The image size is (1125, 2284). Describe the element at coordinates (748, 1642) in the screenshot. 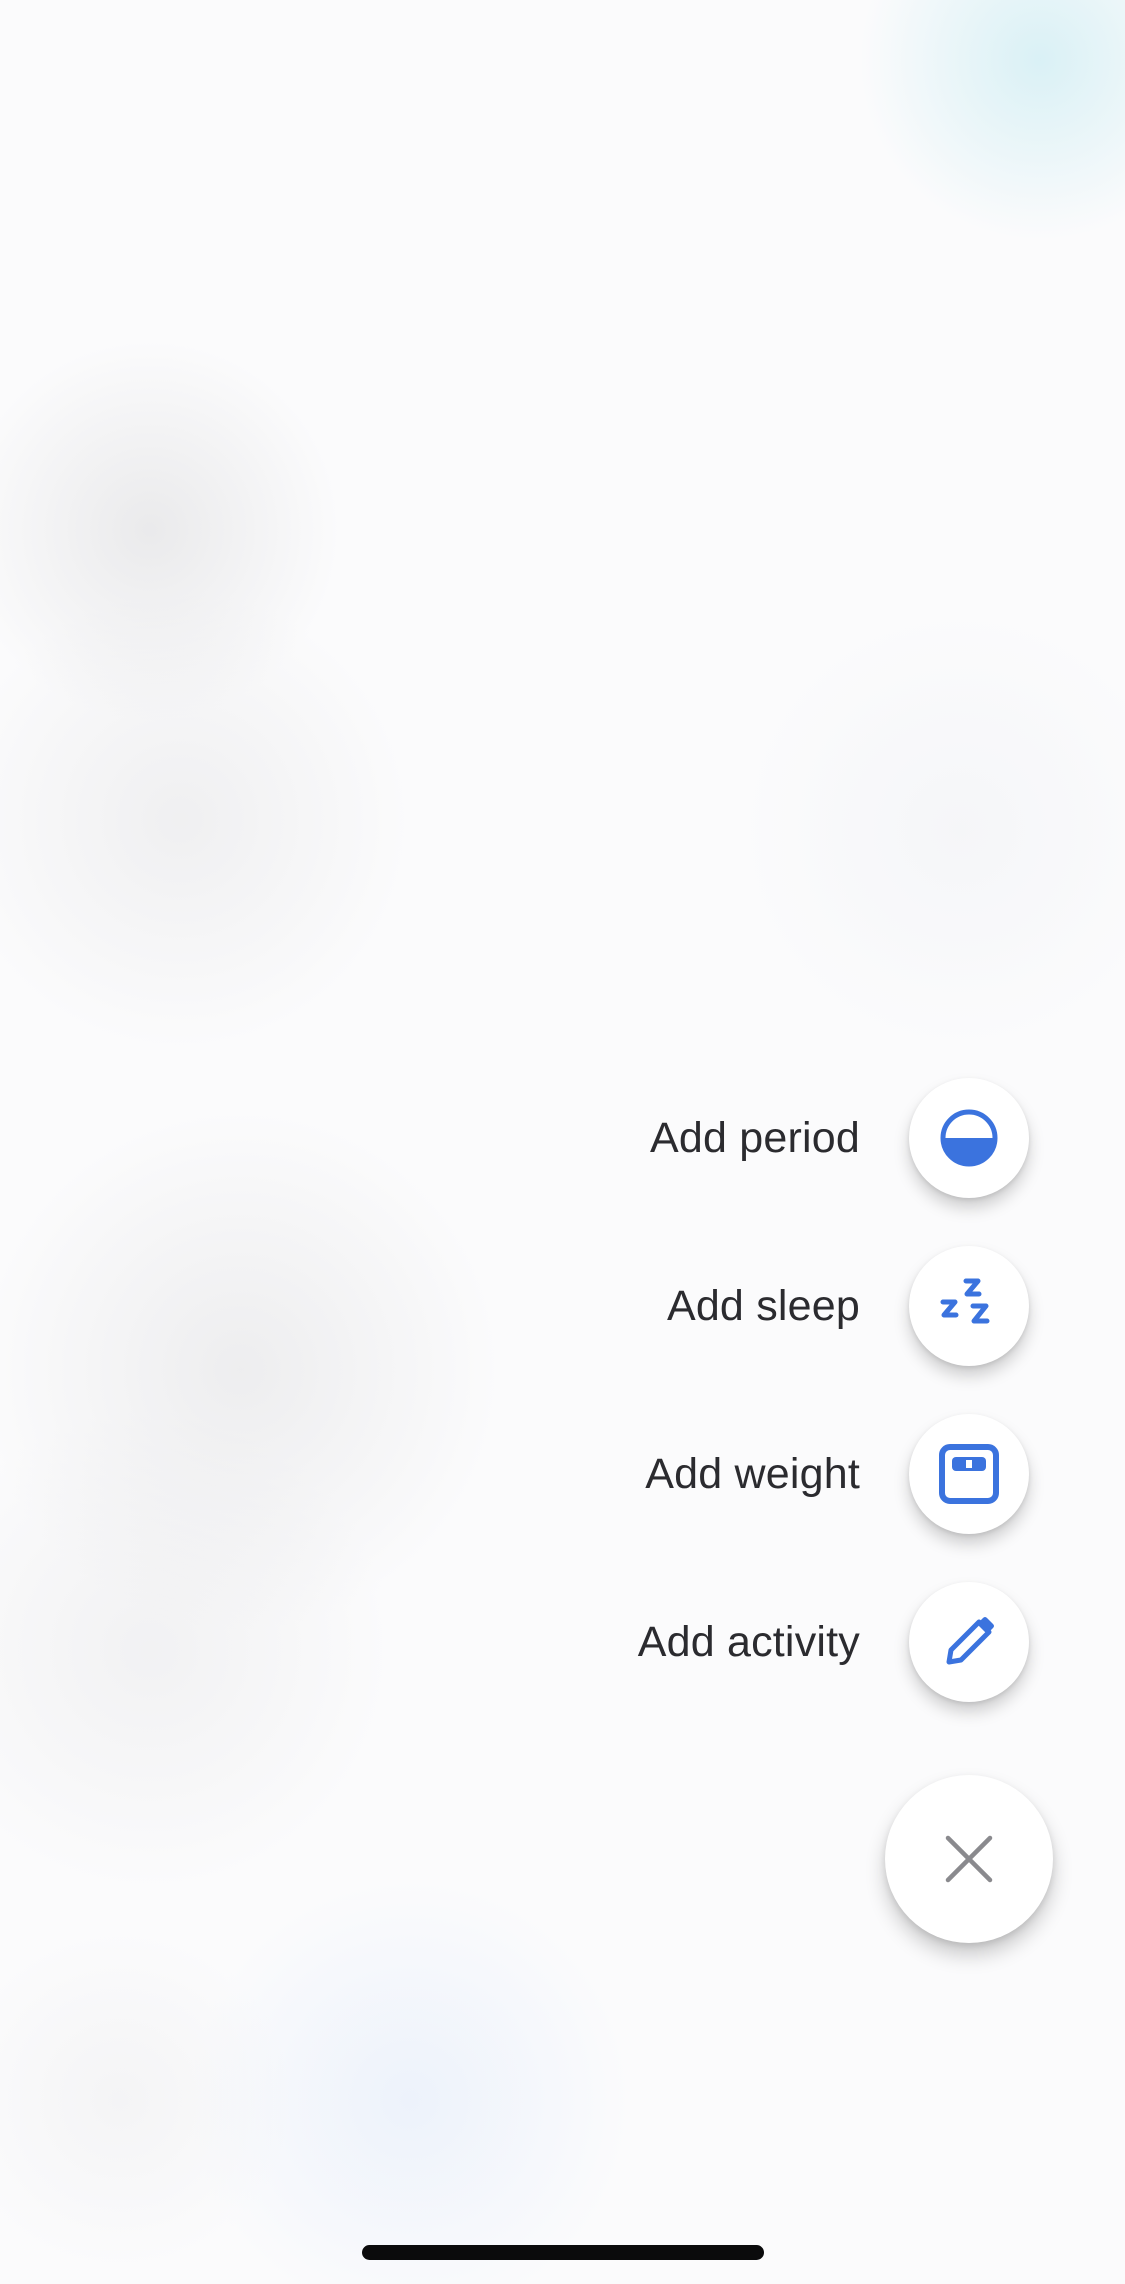

I see `add-activity-label: Add activity` at that location.